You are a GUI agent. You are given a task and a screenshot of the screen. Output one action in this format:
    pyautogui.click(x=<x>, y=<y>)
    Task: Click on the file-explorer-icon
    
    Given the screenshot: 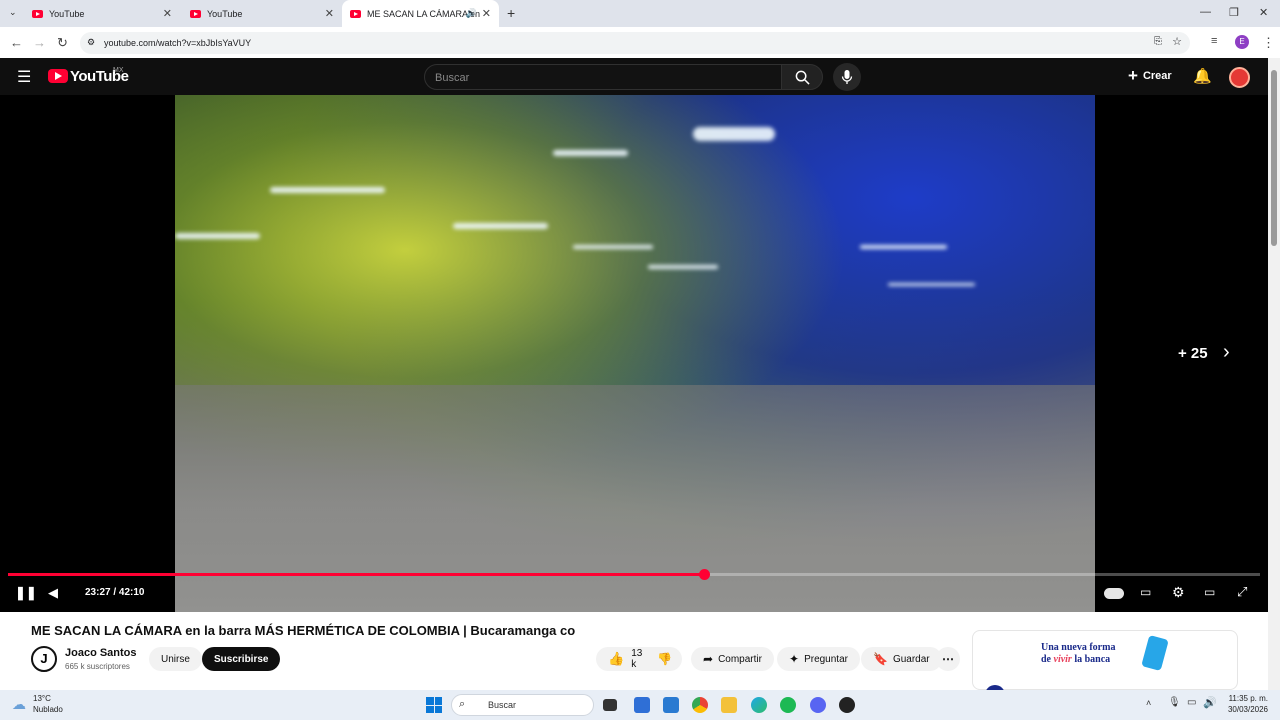 What is the action you would take?
    pyautogui.click(x=729, y=705)
    